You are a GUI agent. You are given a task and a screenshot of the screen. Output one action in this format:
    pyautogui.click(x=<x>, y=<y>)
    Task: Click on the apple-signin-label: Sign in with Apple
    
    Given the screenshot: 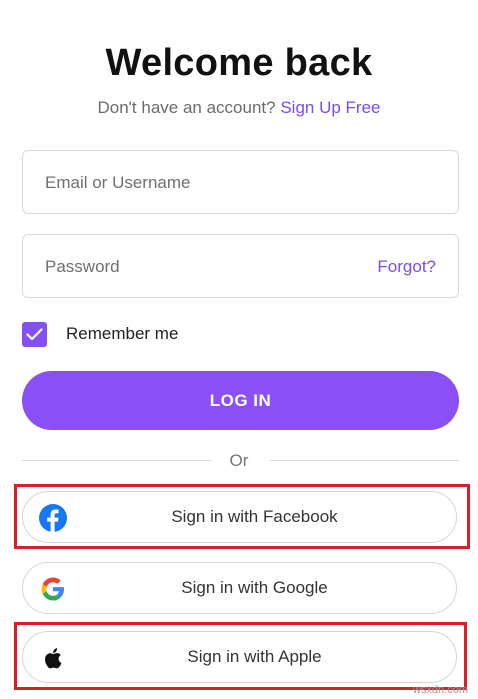 What is the action you would take?
    pyautogui.click(x=254, y=656)
    